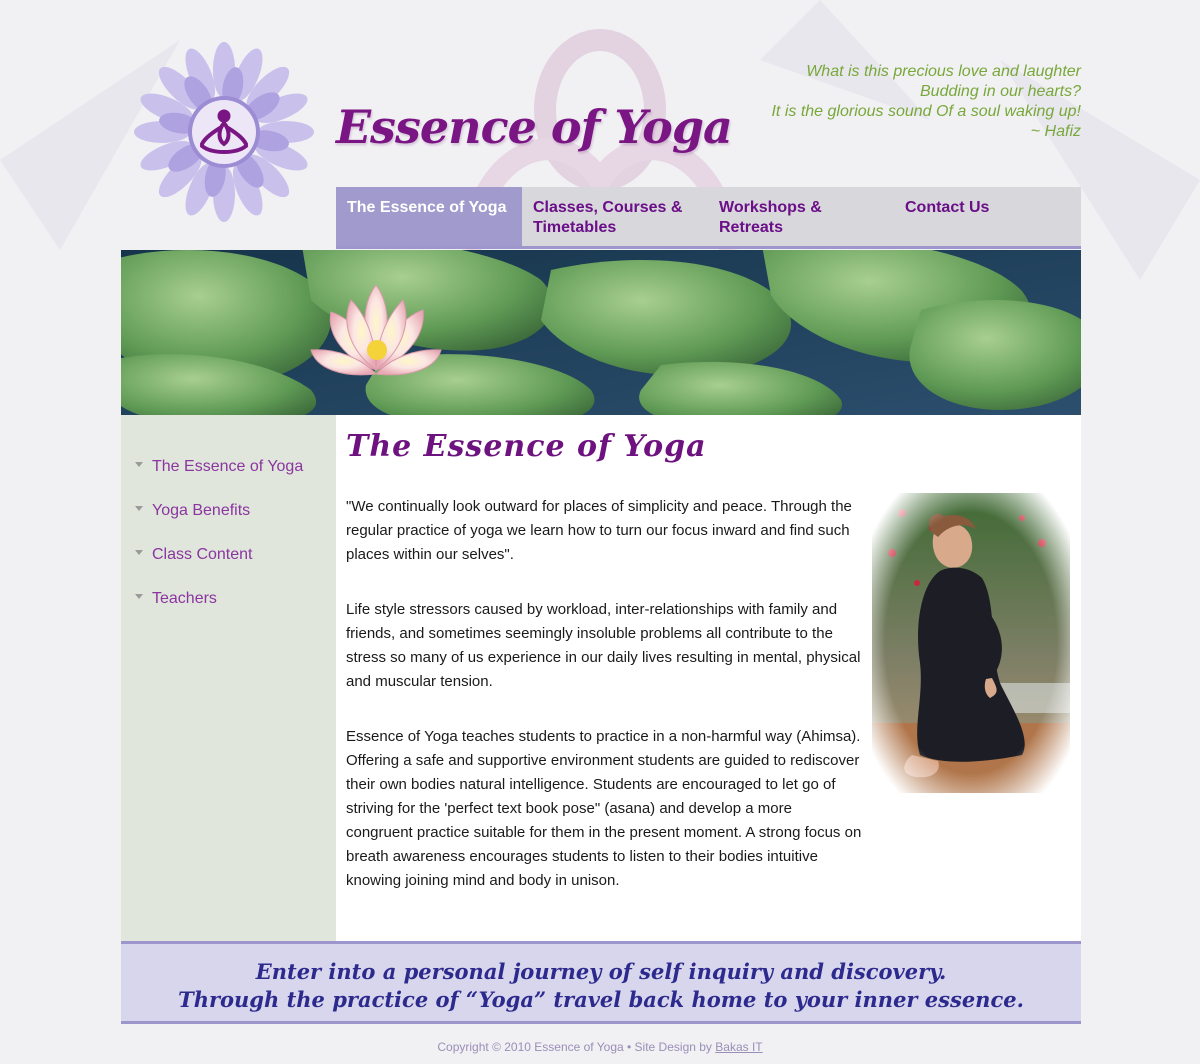 Image resolution: width=1200 pixels, height=1064 pixels. I want to click on sidebar-item-yoga-benefits: Yoga Benefits, so click(235, 511).